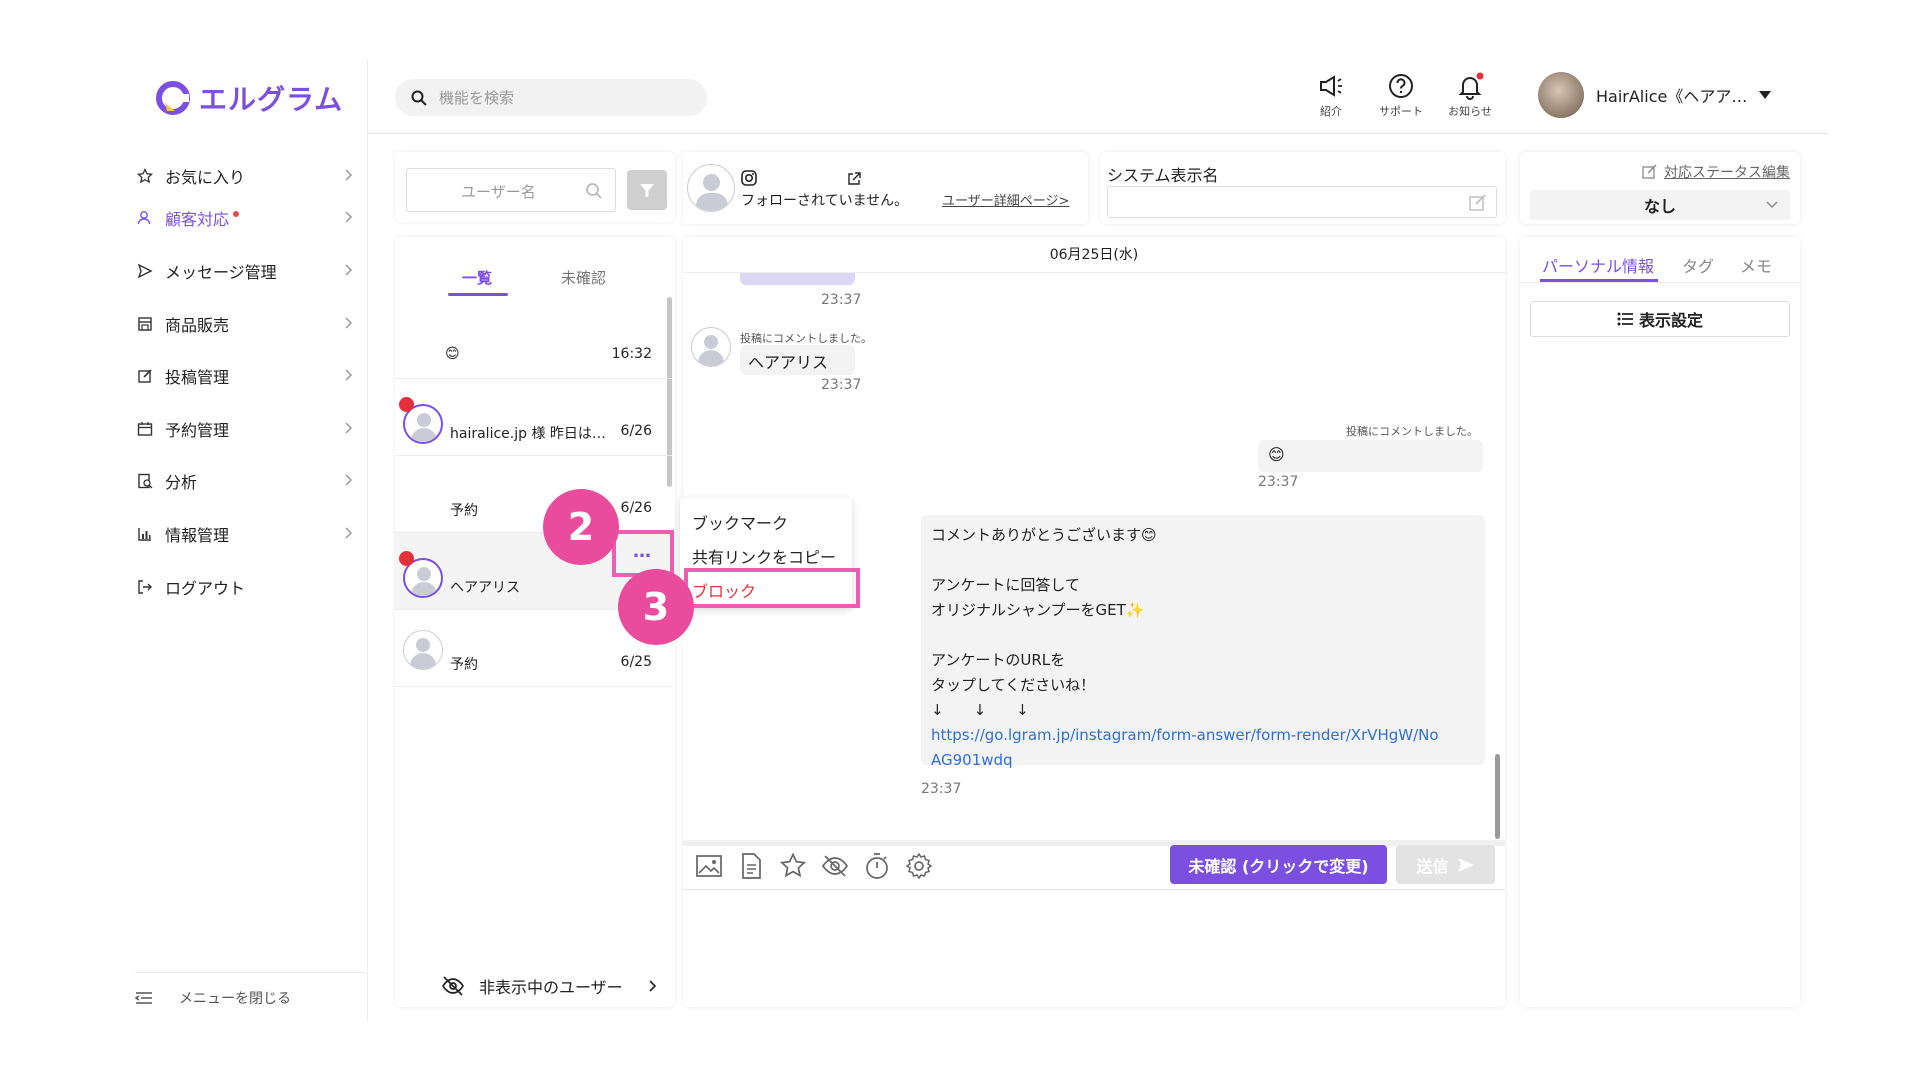  Describe the element at coordinates (236, 214) in the screenshot. I see `notification-dot` at that location.